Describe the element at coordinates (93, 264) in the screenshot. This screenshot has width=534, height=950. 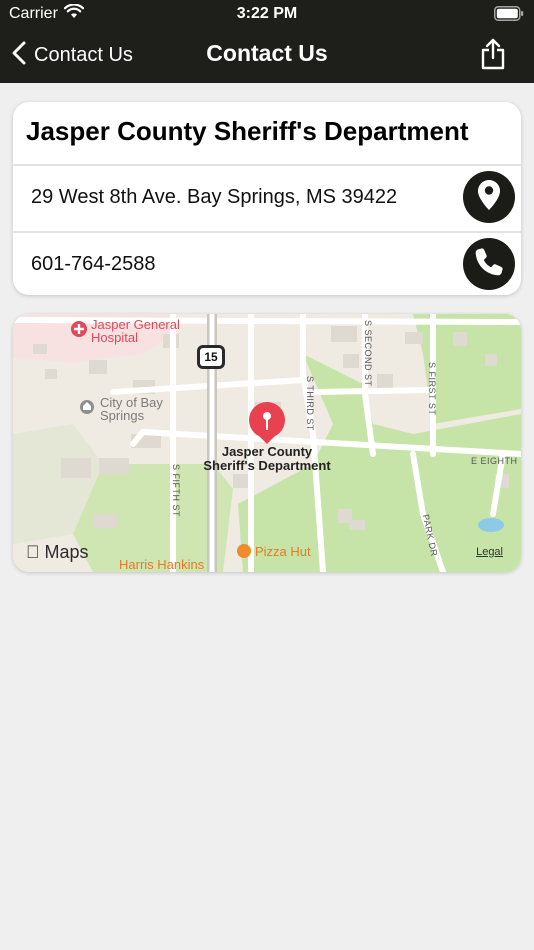
I see `phone-text: 601-764-2588` at that location.